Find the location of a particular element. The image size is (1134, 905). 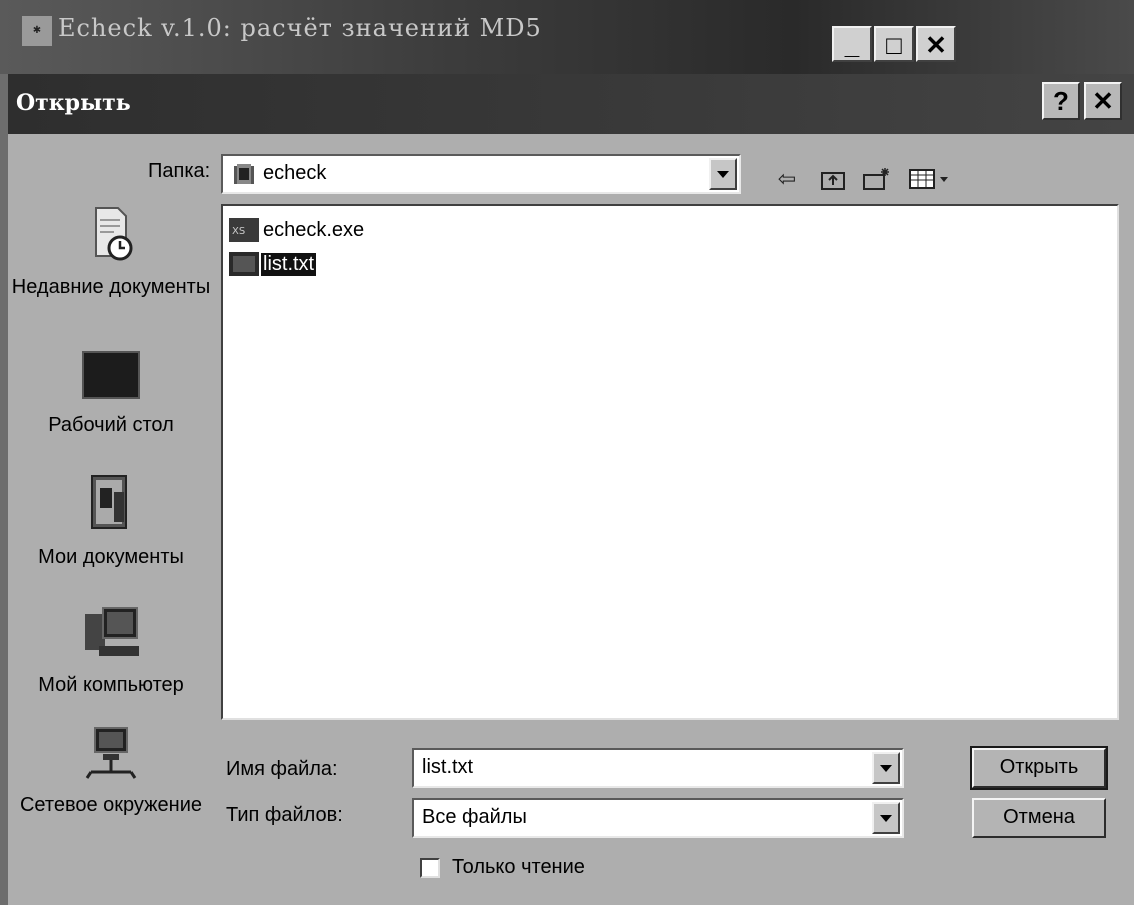

place-label: Недавние документы is located at coordinates (111, 287).